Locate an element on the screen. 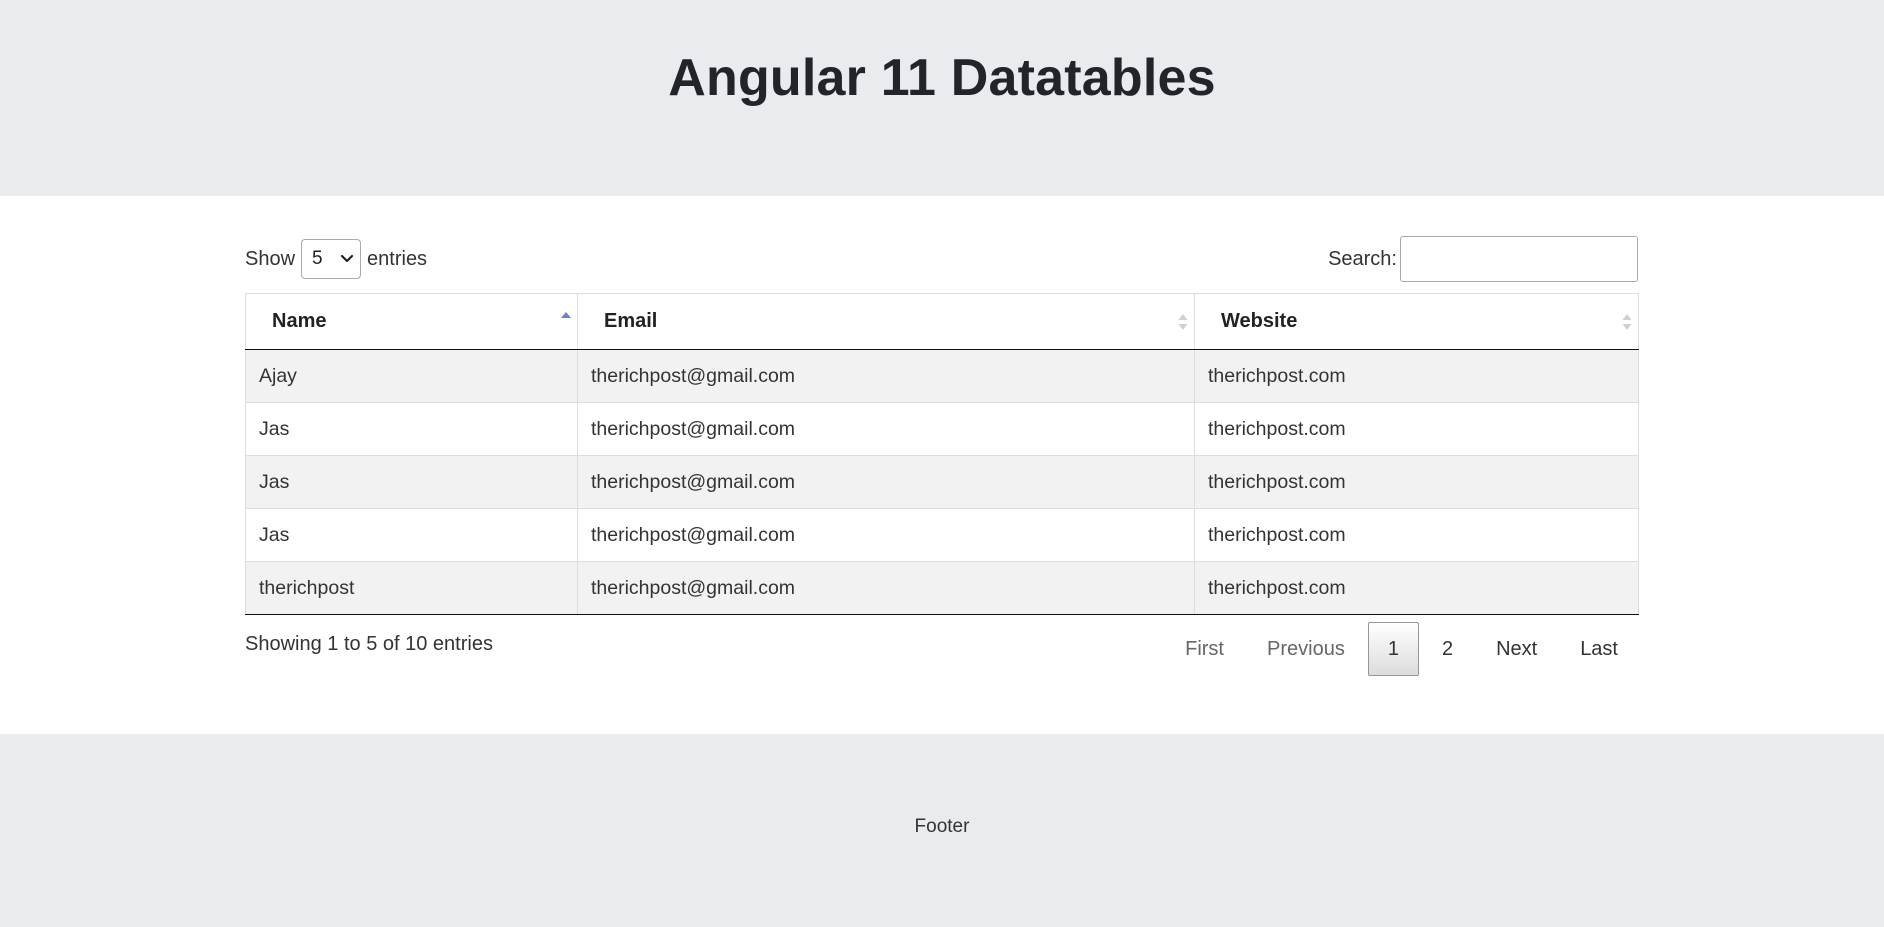 The width and height of the screenshot is (1884, 927). table-info: Showing 1 to 5 of 10 entries is located at coordinates (369, 644).